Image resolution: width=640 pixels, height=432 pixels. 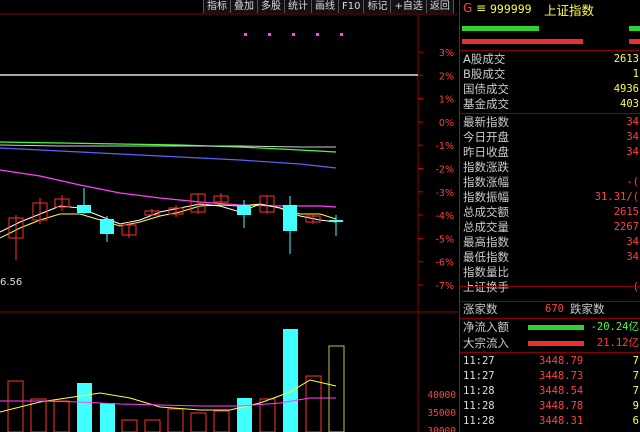 What do you see at coordinates (561, 391) in the screenshot?
I see `tick-price: 3448.54` at bounding box center [561, 391].